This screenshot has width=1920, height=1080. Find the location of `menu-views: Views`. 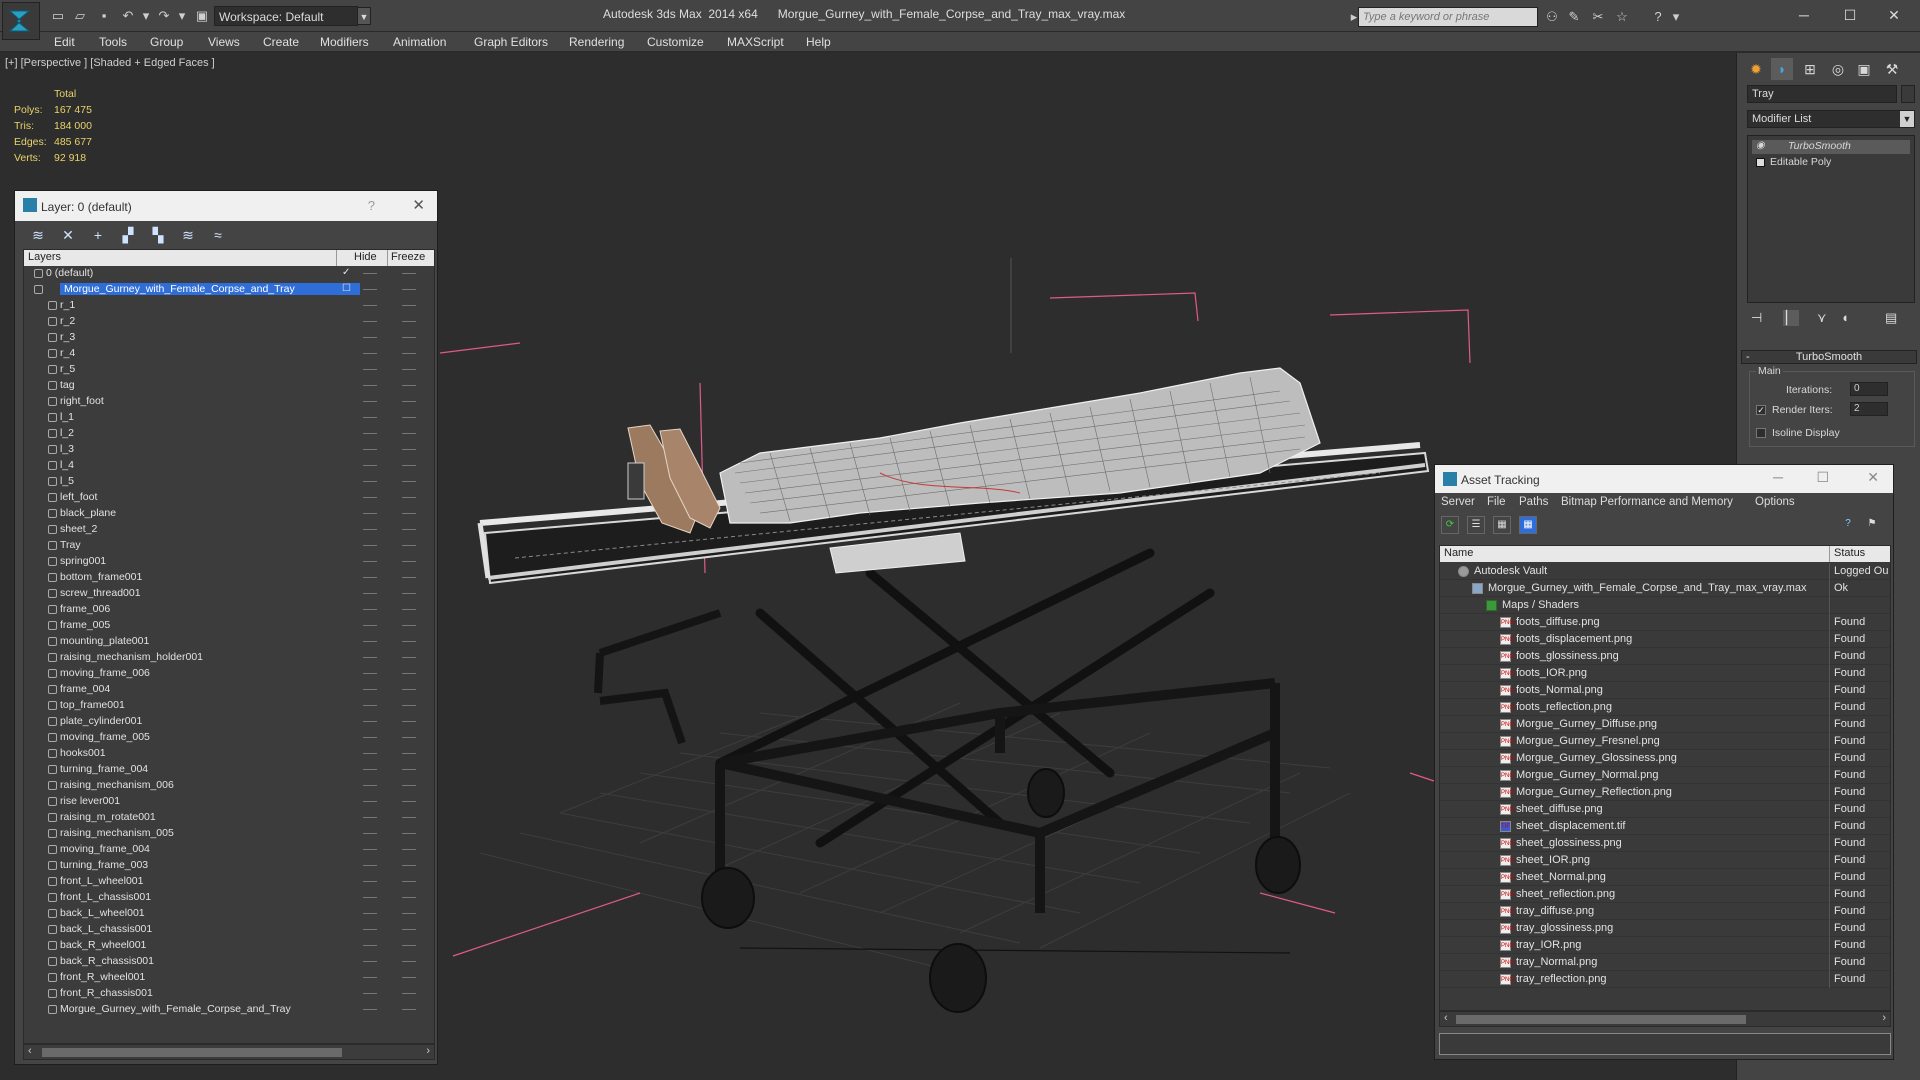

menu-views: Views is located at coordinates (224, 42).